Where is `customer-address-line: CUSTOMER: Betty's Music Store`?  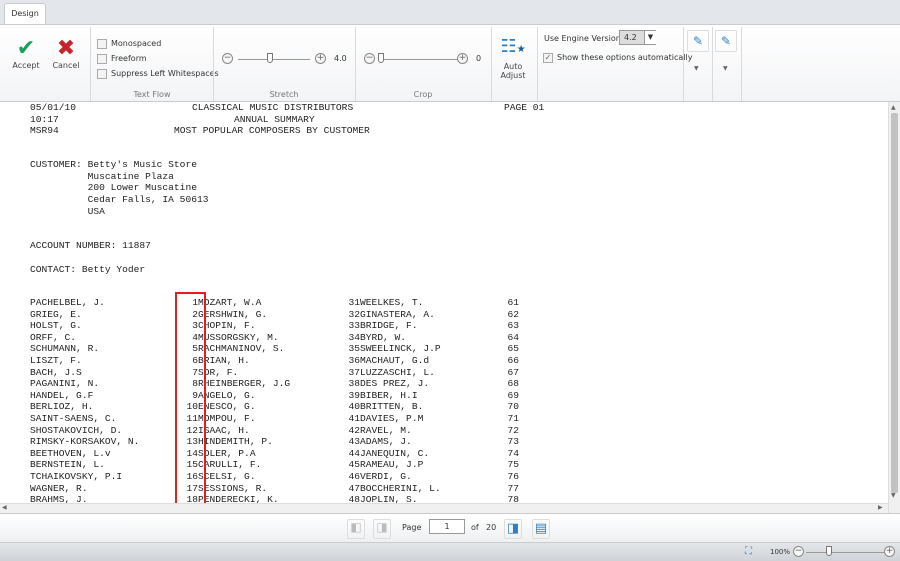 customer-address-line: CUSTOMER: Betty's Music Store is located at coordinates (113, 164).